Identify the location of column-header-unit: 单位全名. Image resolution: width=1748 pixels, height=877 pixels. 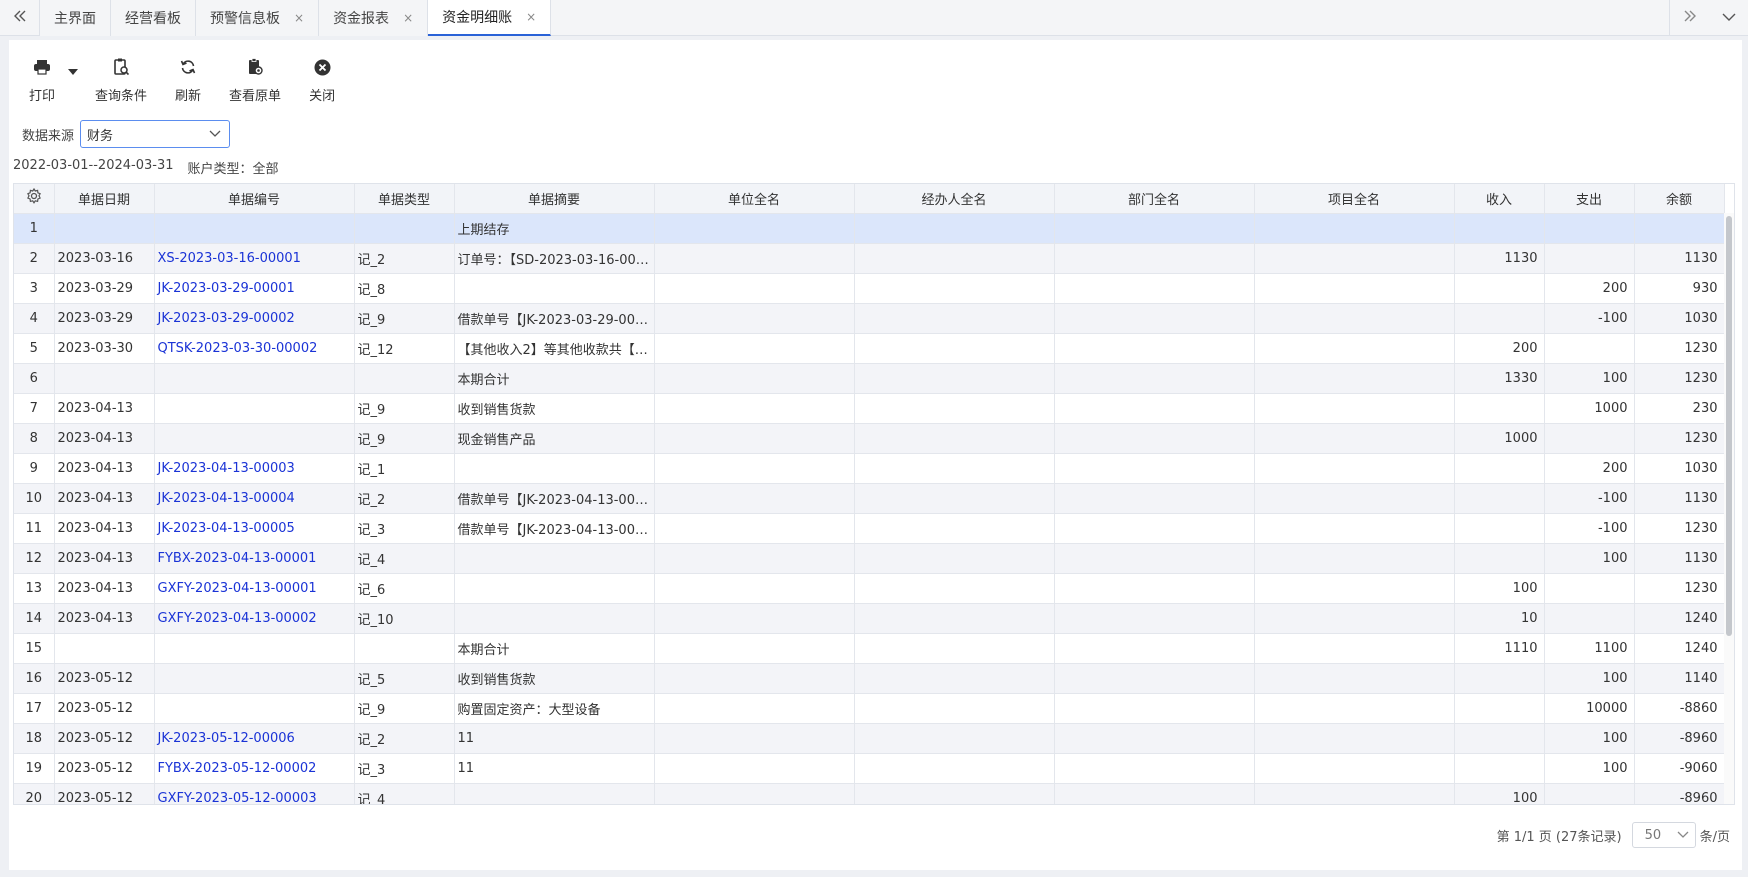
(754, 199).